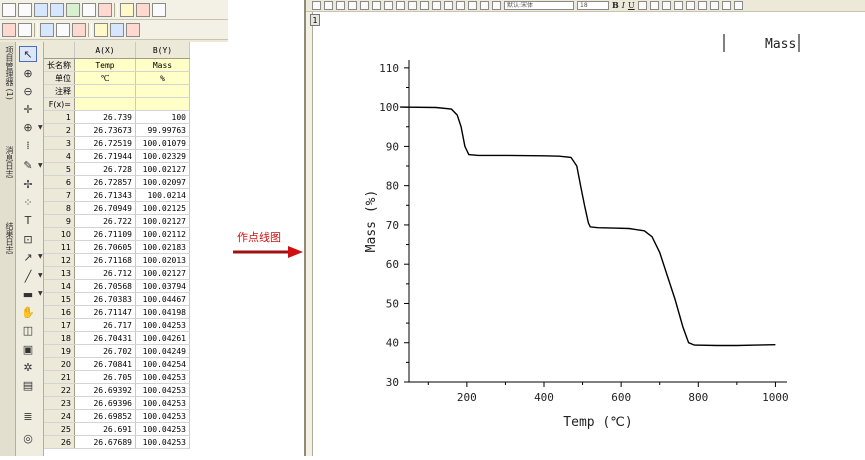 The width and height of the screenshot is (865, 460). What do you see at coordinates (79, 29) in the screenshot?
I see `statistics-icon` at bounding box center [79, 29].